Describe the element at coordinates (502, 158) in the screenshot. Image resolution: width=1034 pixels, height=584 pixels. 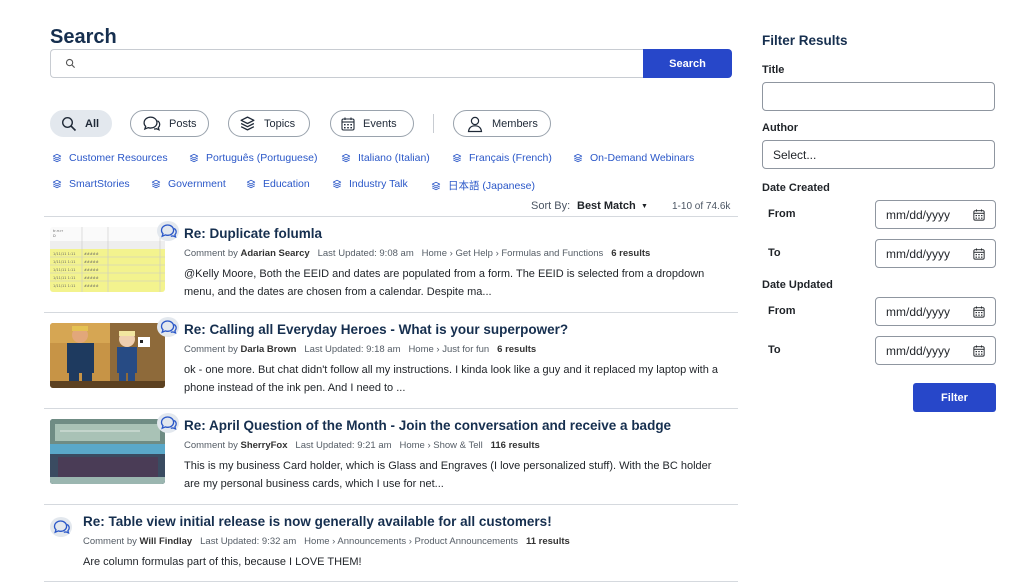
I see `category-link: Français (French)` at that location.